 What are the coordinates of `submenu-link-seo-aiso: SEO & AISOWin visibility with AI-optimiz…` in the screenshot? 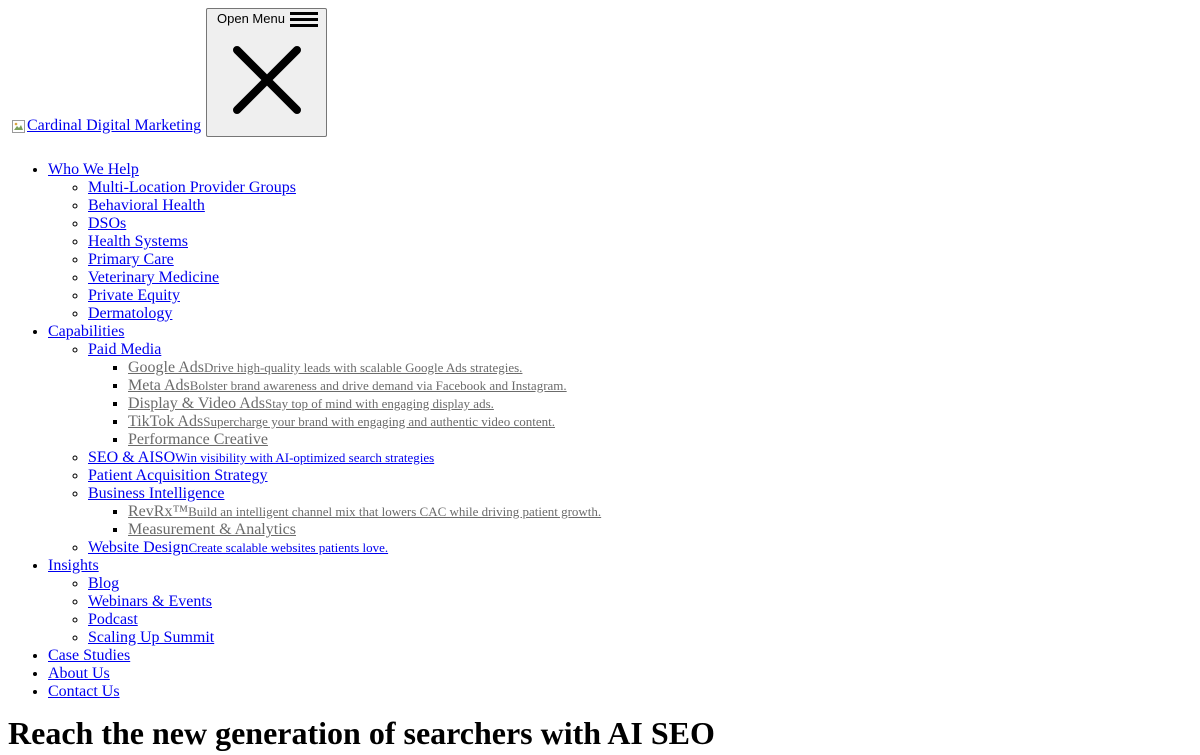 It's located at (261, 457).